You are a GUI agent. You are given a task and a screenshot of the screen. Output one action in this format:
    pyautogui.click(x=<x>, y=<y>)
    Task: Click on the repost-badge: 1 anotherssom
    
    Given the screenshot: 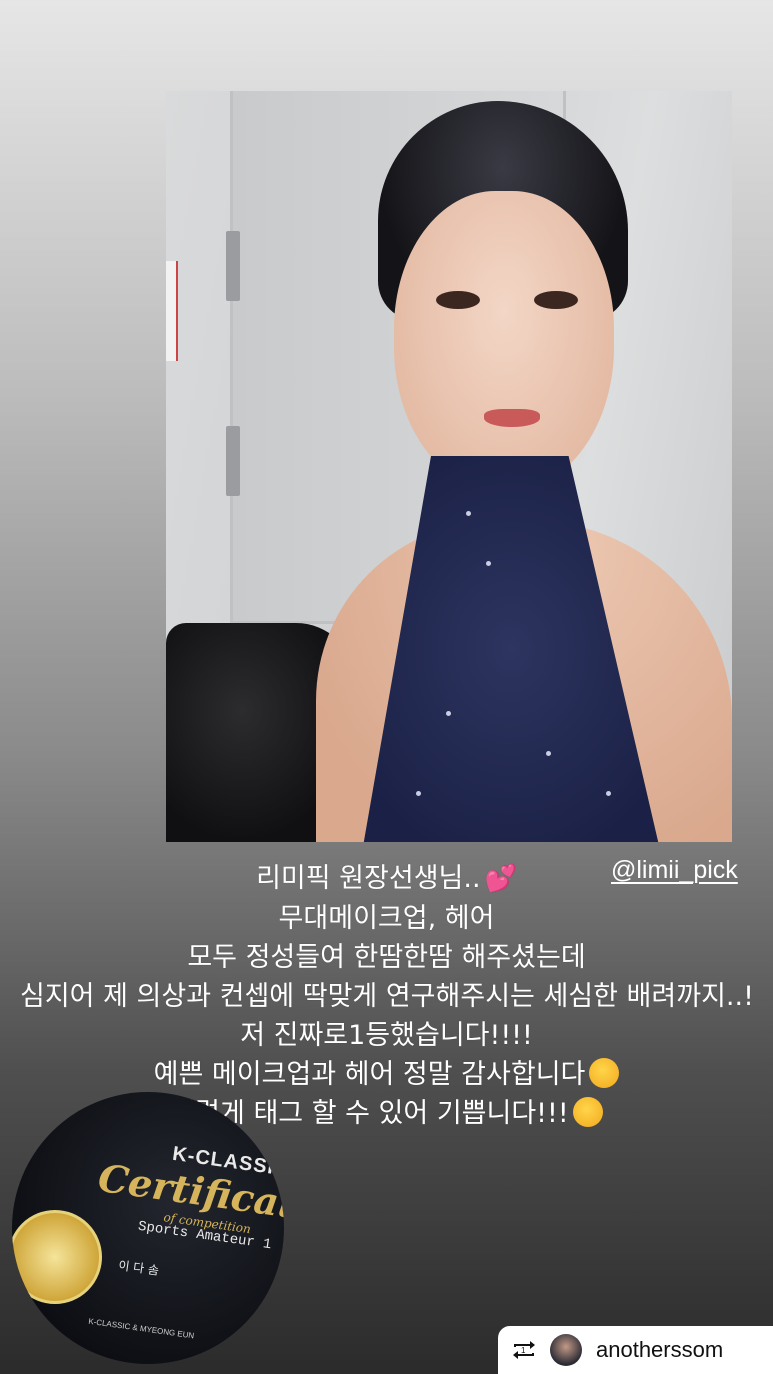 What is the action you would take?
    pyautogui.click(x=635, y=1350)
    